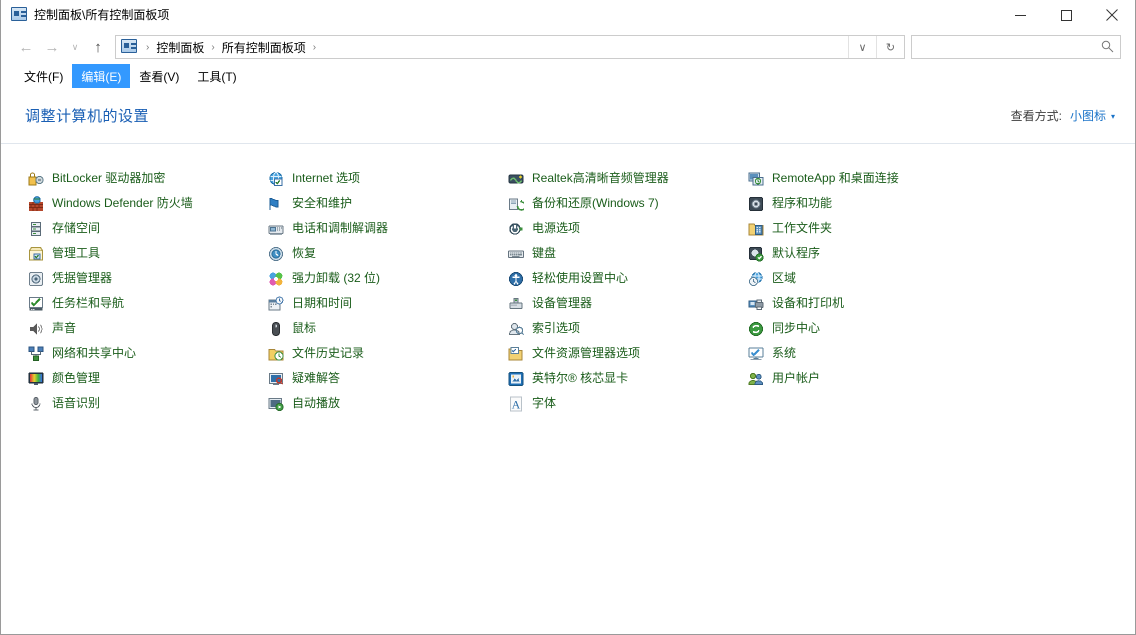  I want to click on control-panel-item: 键盘, so click(627, 253).